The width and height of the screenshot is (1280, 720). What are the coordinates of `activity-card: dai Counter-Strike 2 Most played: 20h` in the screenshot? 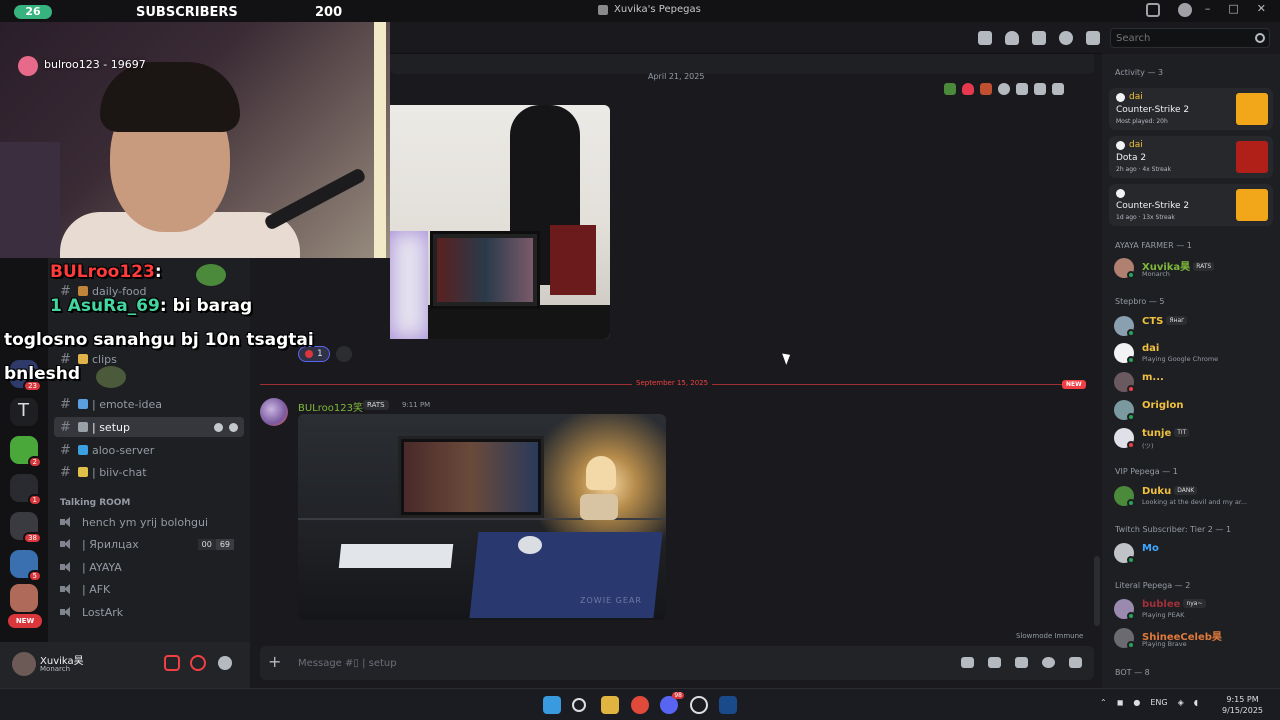 It's located at (1191, 109).